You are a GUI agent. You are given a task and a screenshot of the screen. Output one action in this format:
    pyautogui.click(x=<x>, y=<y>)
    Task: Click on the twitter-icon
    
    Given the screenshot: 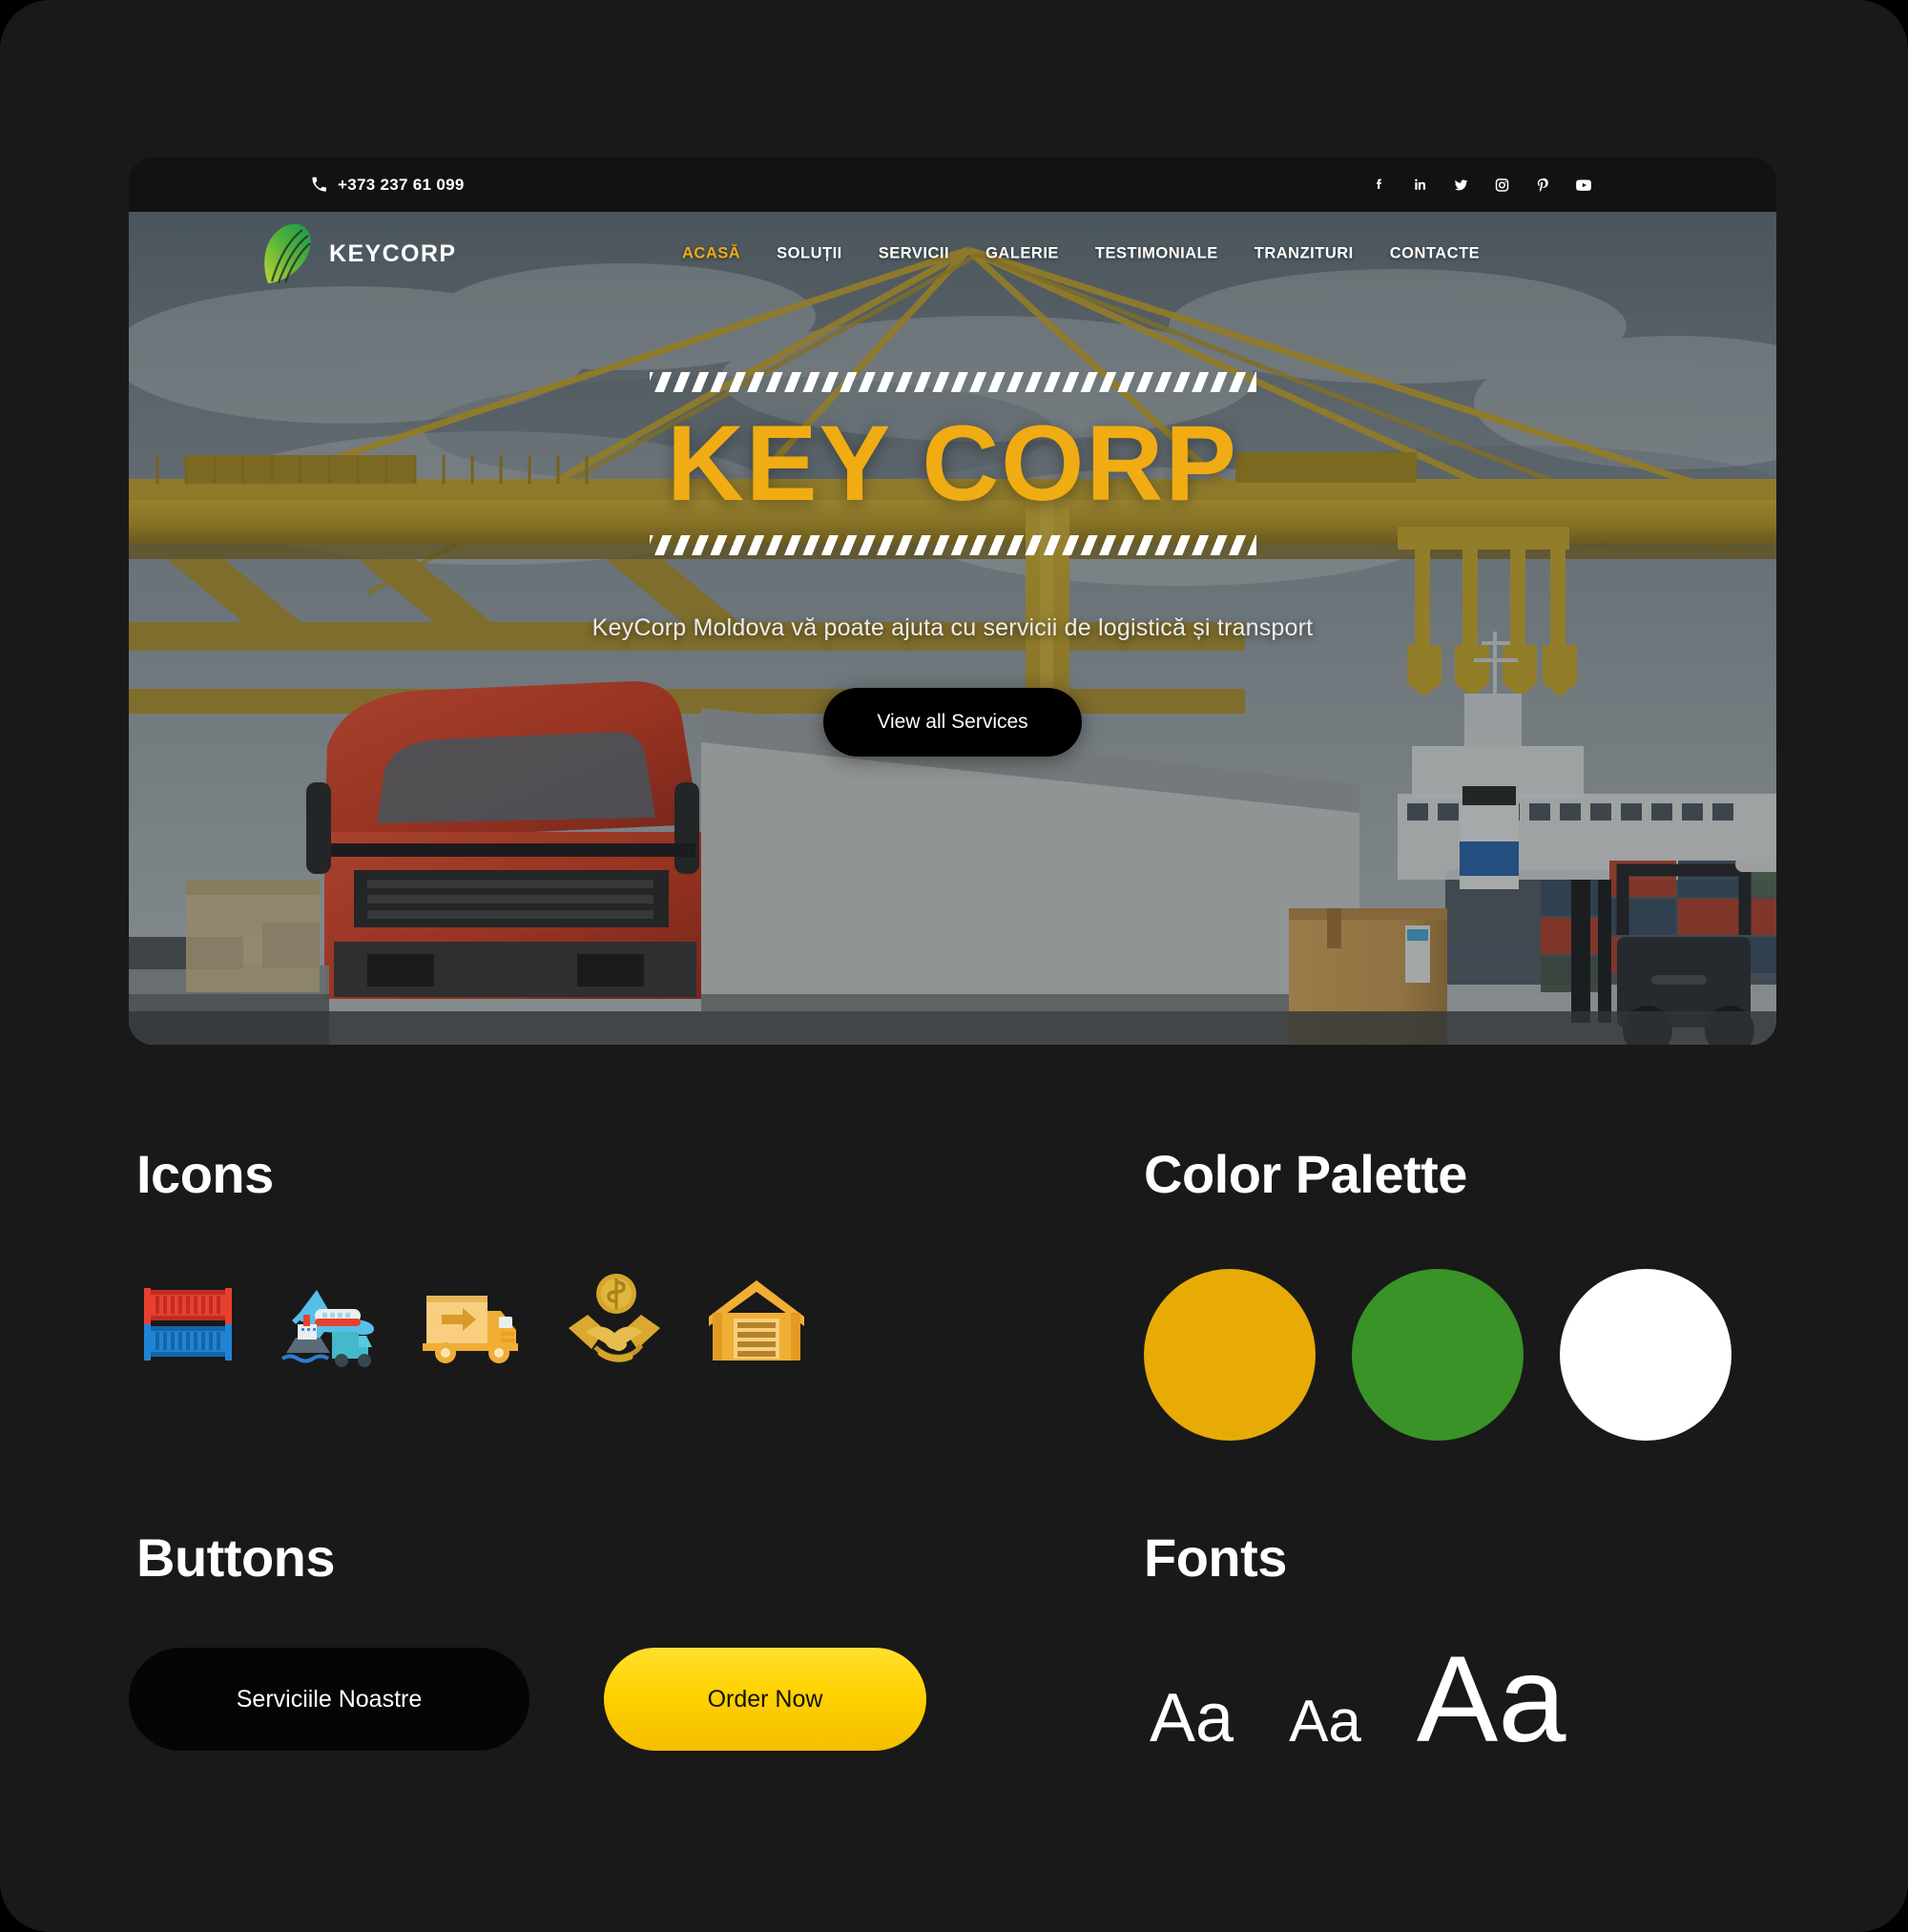 What is the action you would take?
    pyautogui.click(x=1461, y=185)
    